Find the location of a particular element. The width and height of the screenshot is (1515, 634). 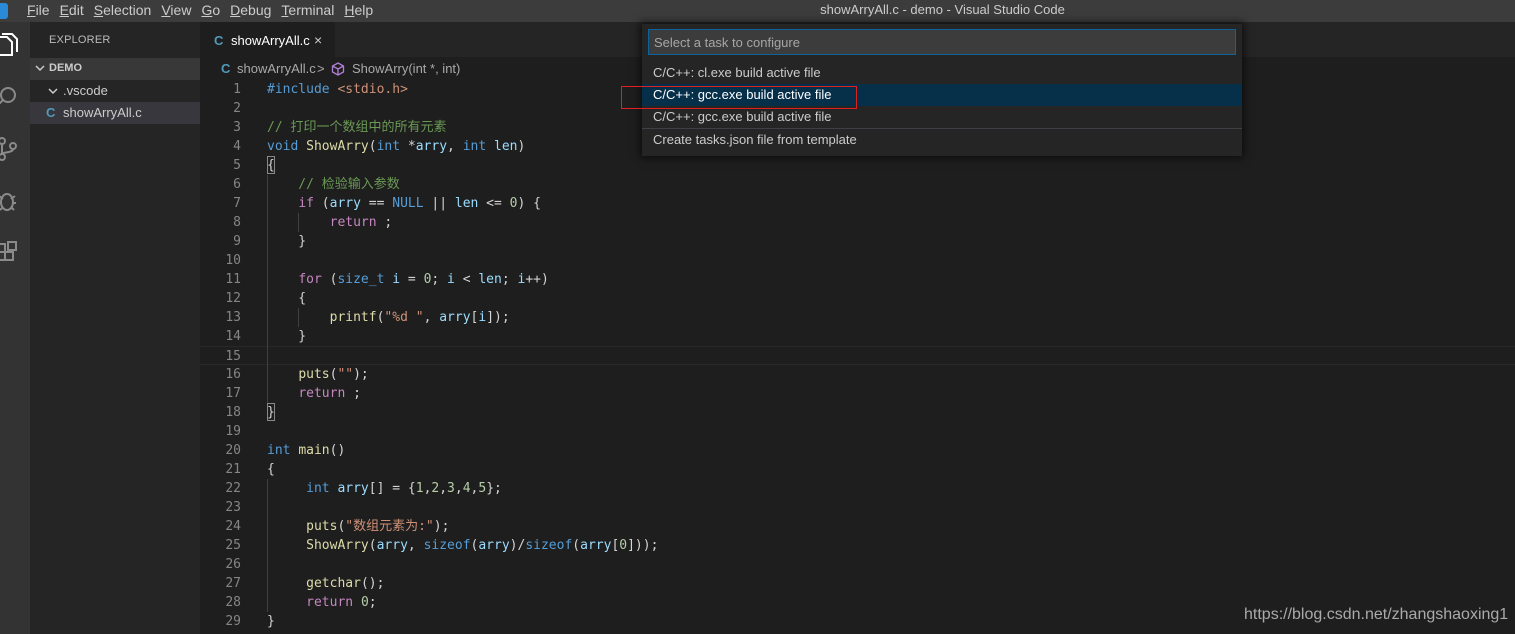

code-line: 17 return ; is located at coordinates (857, 393).